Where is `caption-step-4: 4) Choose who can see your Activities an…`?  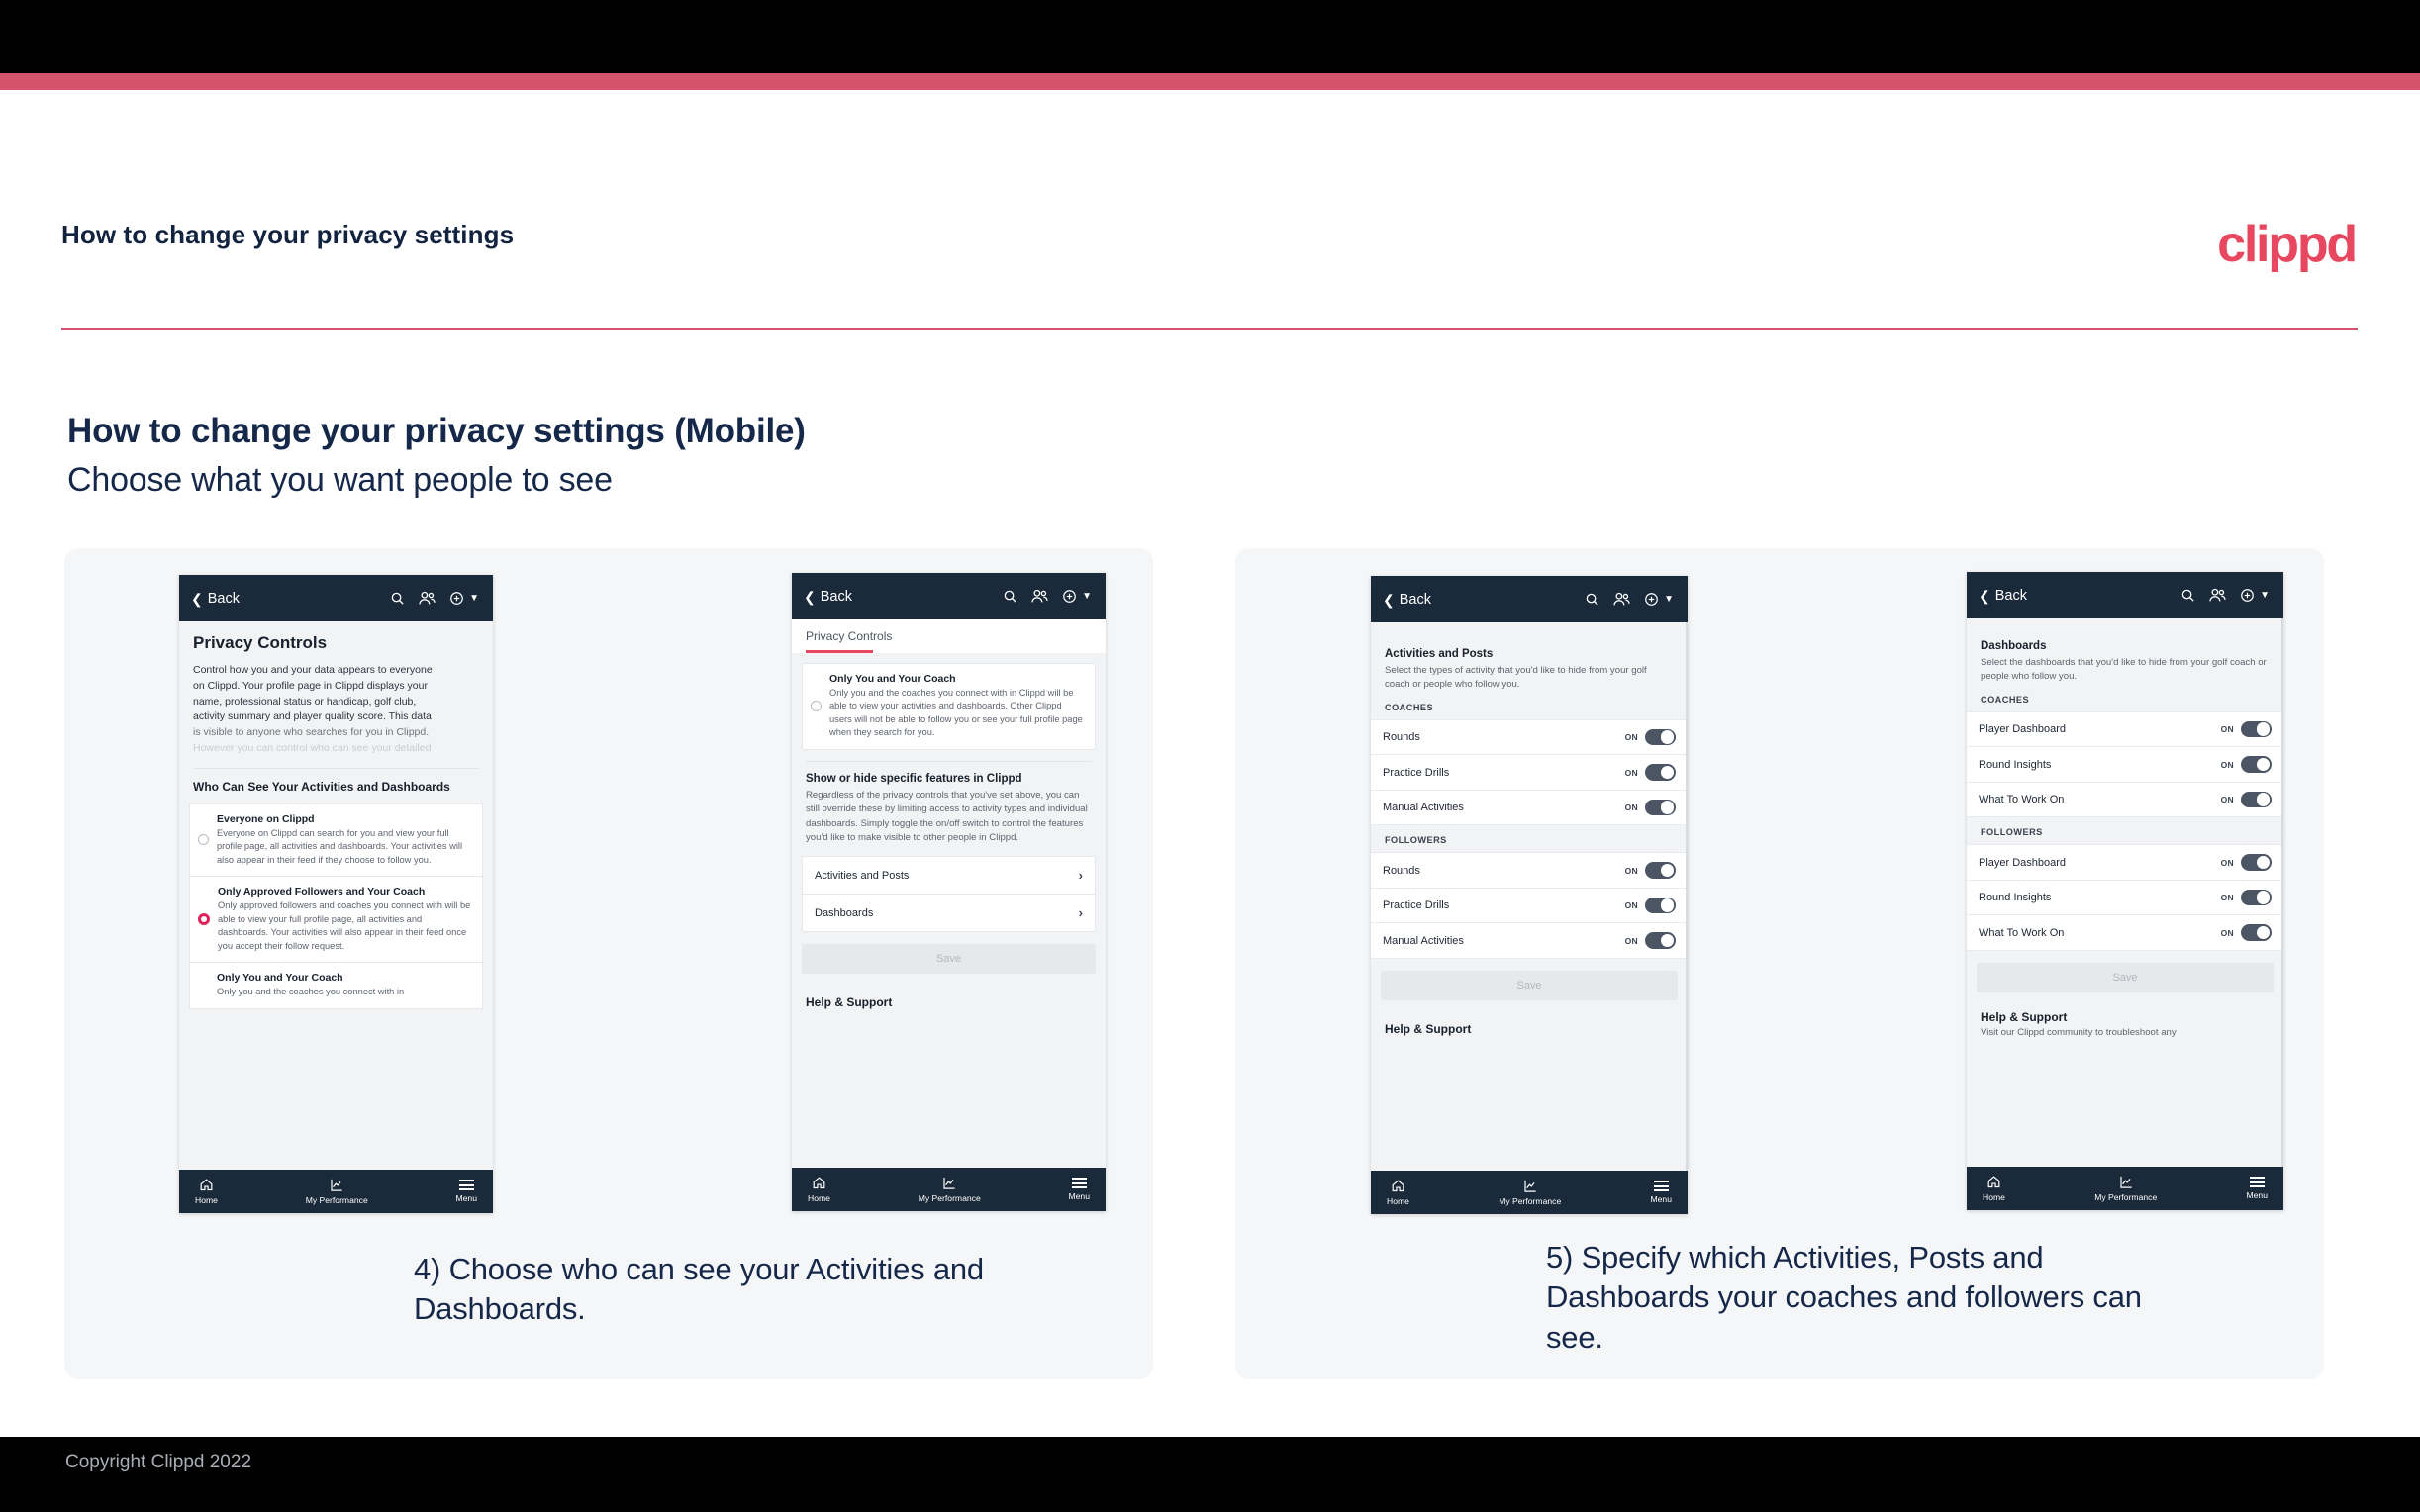
caption-step-4: 4) Choose who can see your Activities an… is located at coordinates (699, 1290).